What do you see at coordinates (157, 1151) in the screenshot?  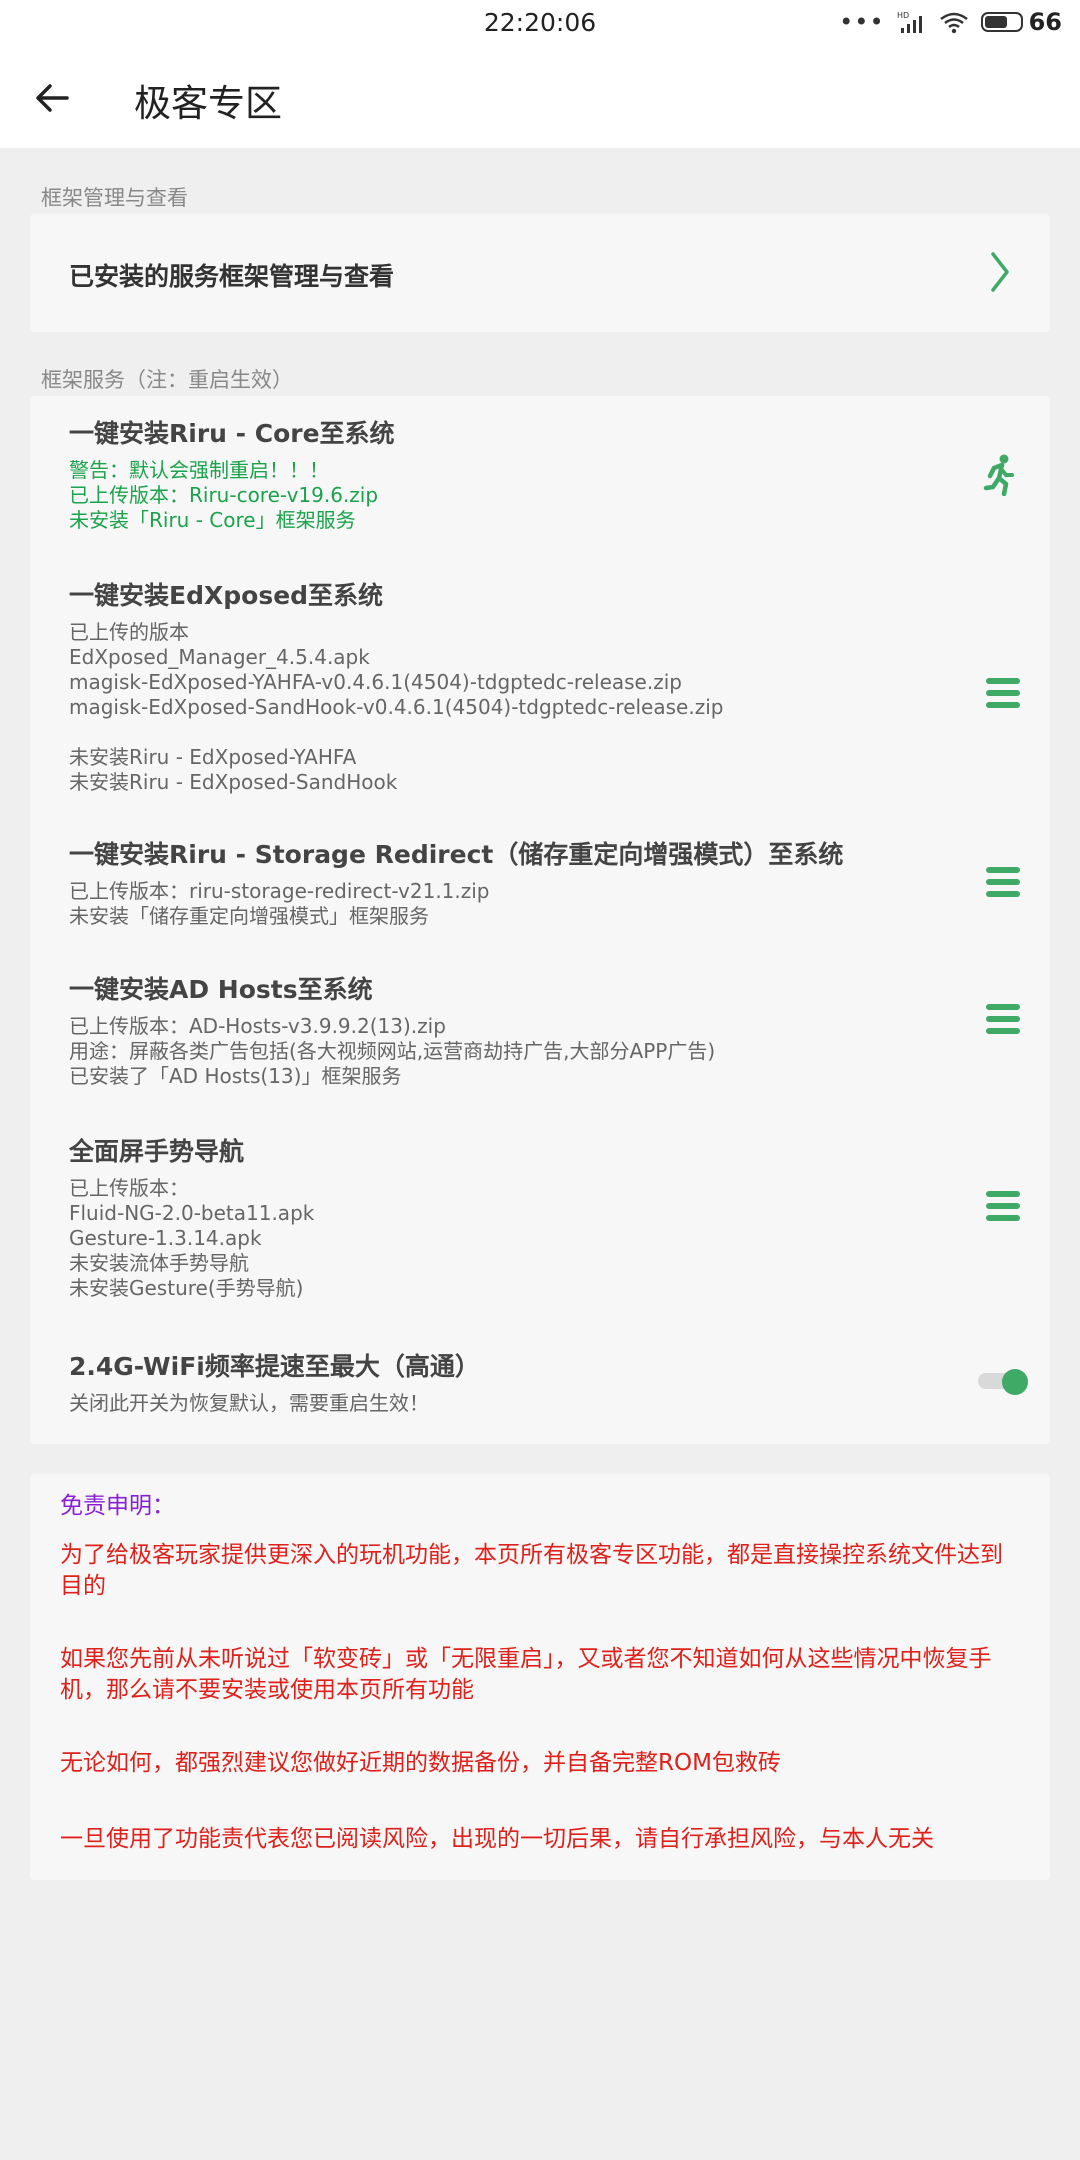 I see `item-title: 全面屏手势导航` at bounding box center [157, 1151].